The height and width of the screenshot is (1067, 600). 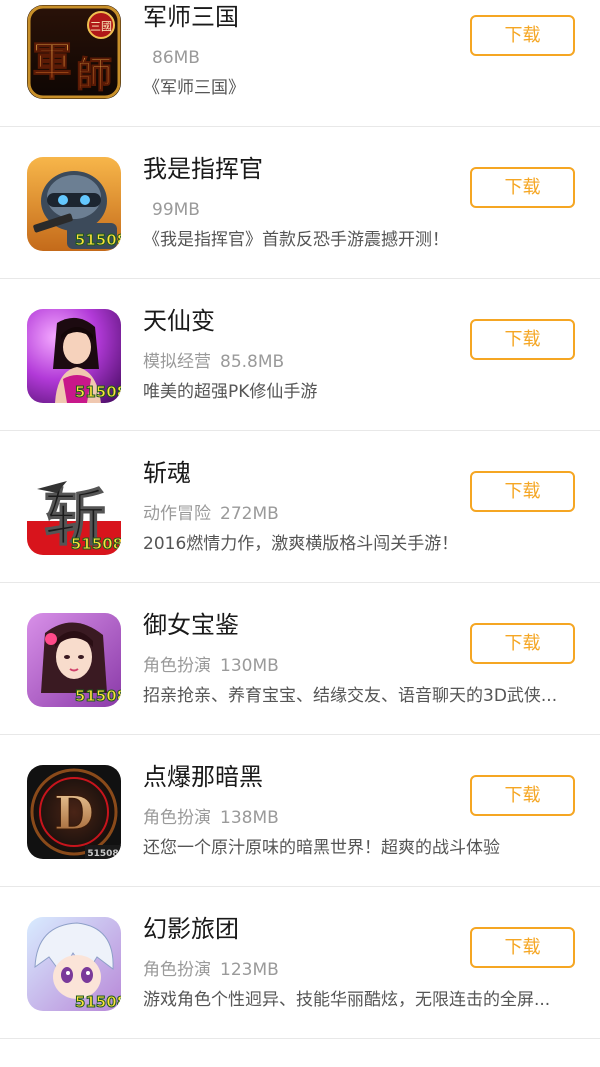 I want to click on commander-game-icon: 51508, so click(x=74, y=204).